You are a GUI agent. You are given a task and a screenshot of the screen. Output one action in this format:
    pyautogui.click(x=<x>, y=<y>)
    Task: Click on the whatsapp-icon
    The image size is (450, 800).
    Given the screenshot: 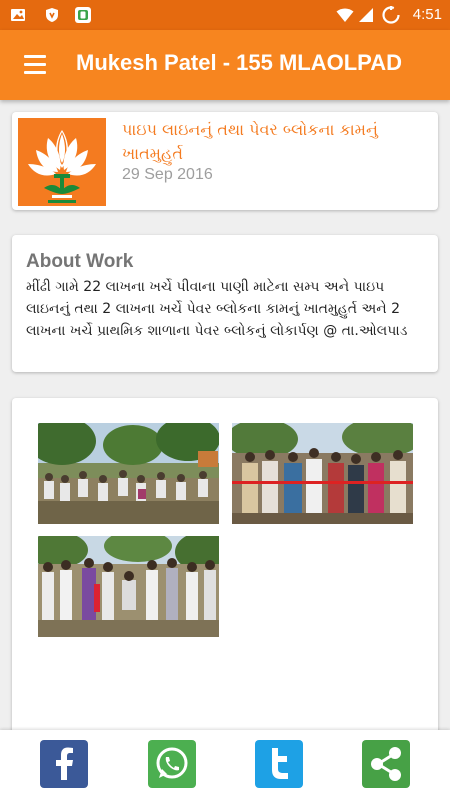 What is the action you would take?
    pyautogui.click(x=172, y=763)
    